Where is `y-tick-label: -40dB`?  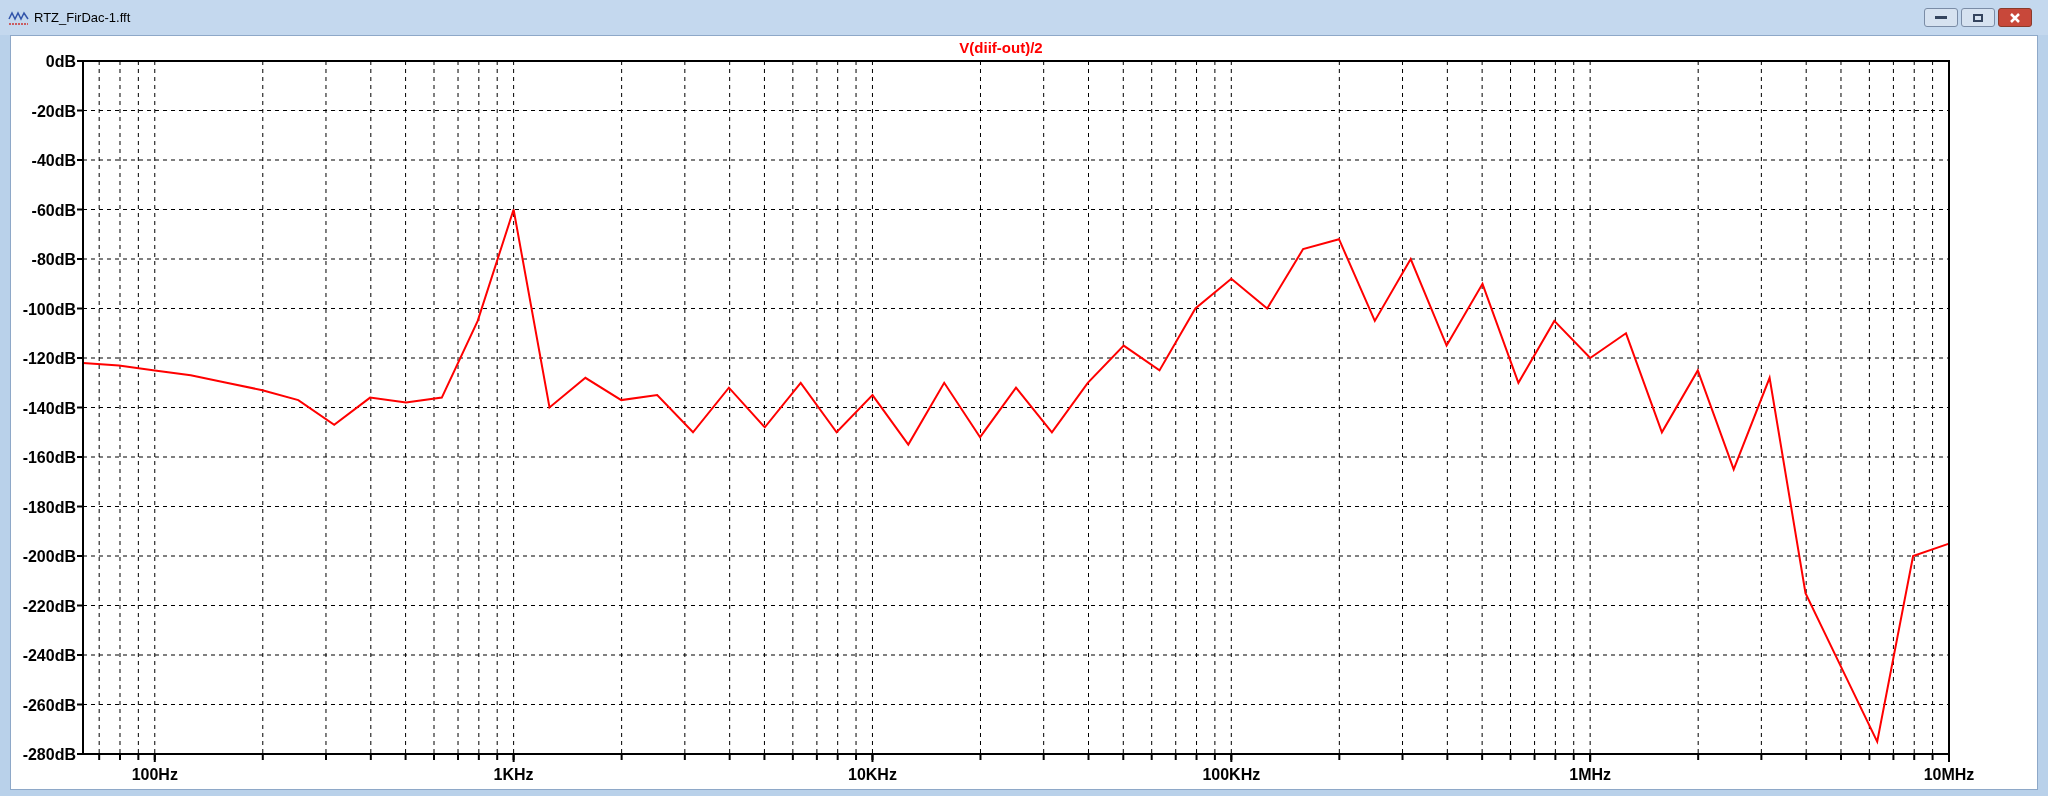
y-tick-label: -40dB is located at coordinates (53, 160).